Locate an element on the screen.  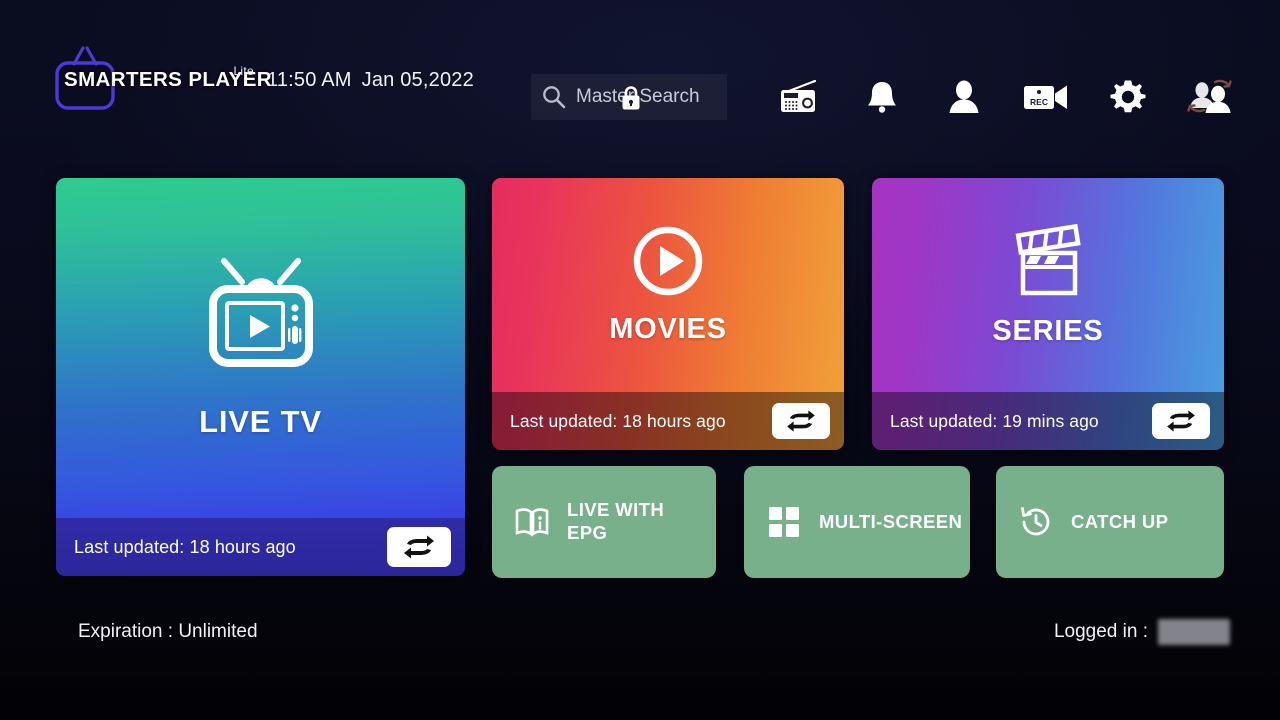
header-icon-bar: REC is located at coordinates (1005, 97).